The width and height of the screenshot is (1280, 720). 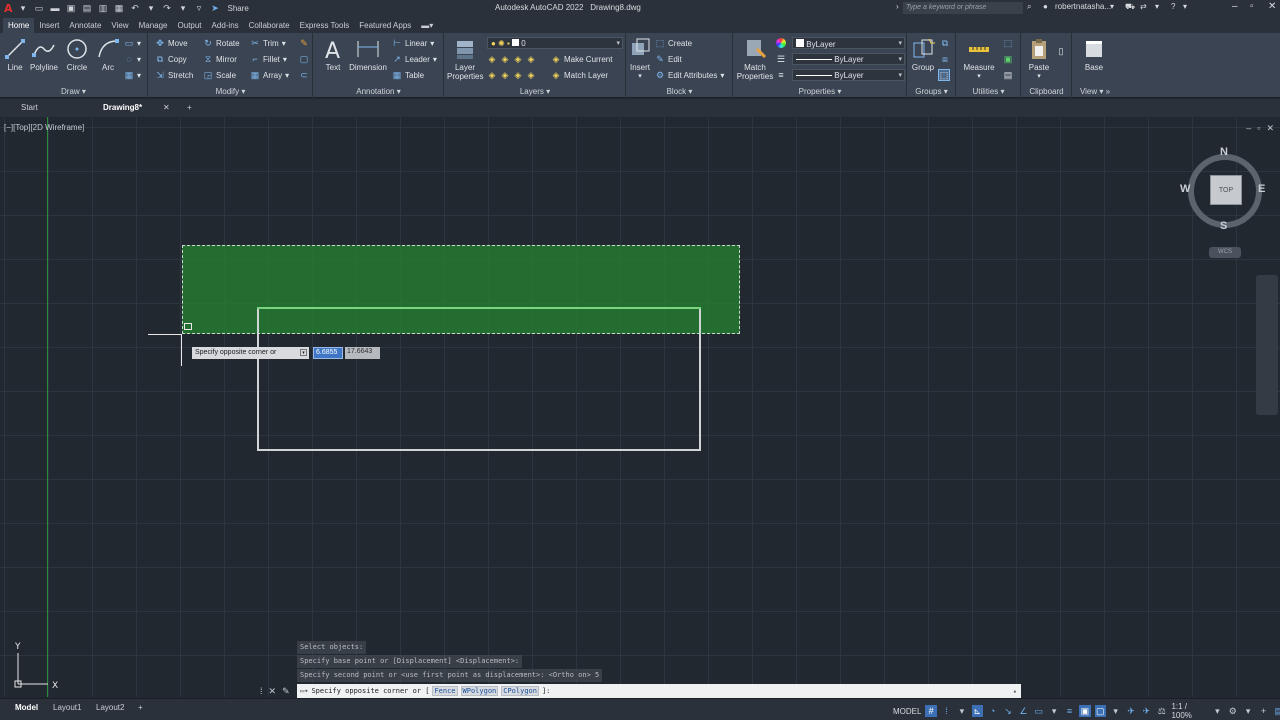 I want to click on maximize-icon: ▫, so click(x=1252, y=6).